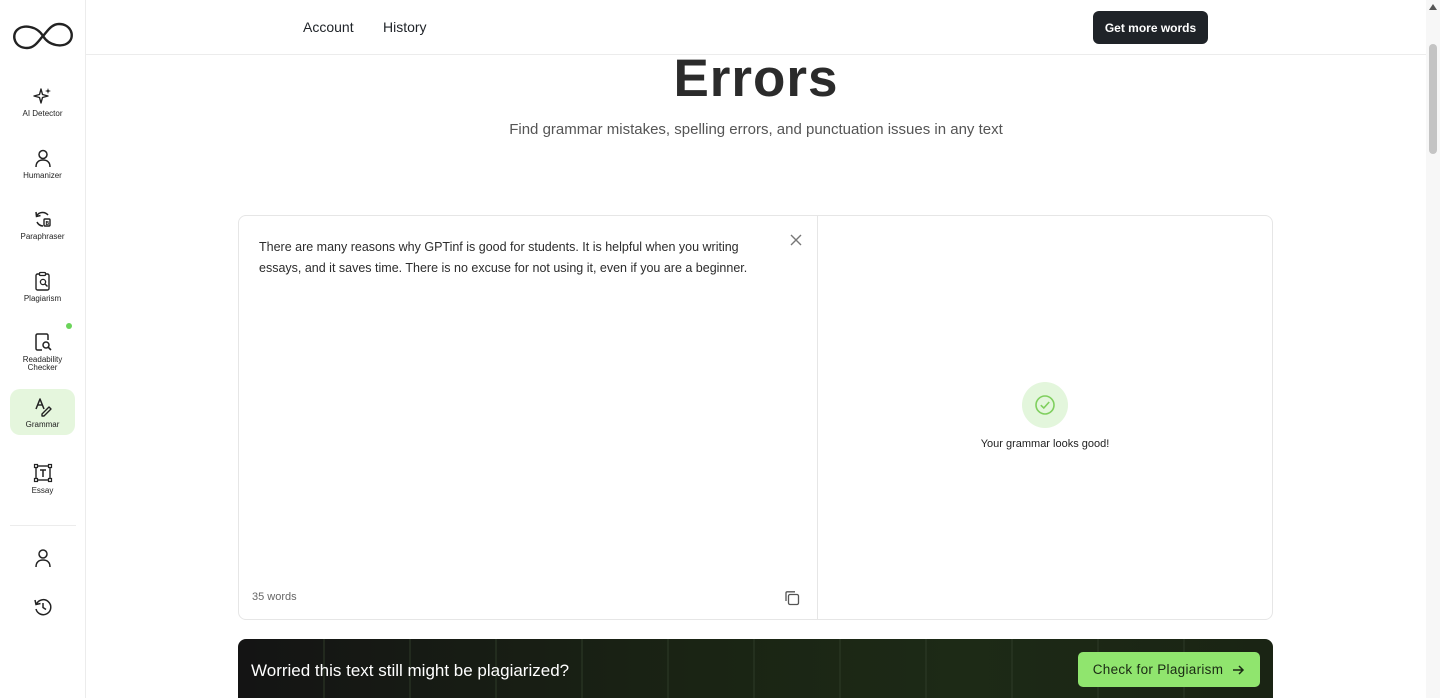  I want to click on sidebar-item-label: Grammar, so click(42, 424).